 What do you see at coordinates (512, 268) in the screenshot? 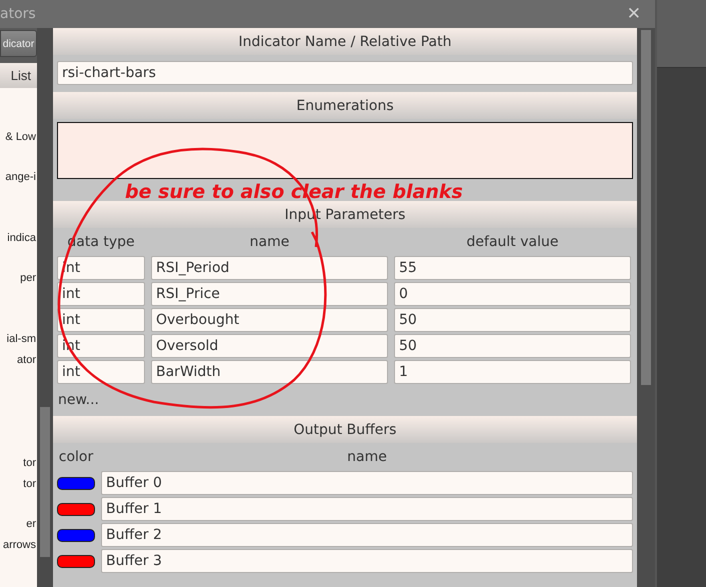
I see `parameter-field: 55` at bounding box center [512, 268].